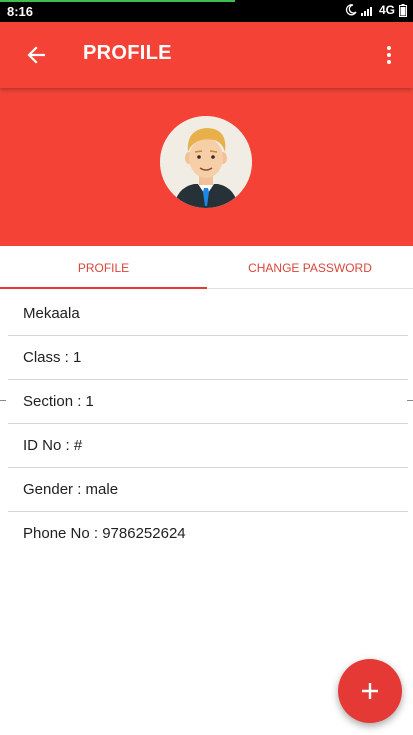 This screenshot has width=413, height=735. Describe the element at coordinates (208, 402) in the screenshot. I see `field-section: Section : 1` at that location.